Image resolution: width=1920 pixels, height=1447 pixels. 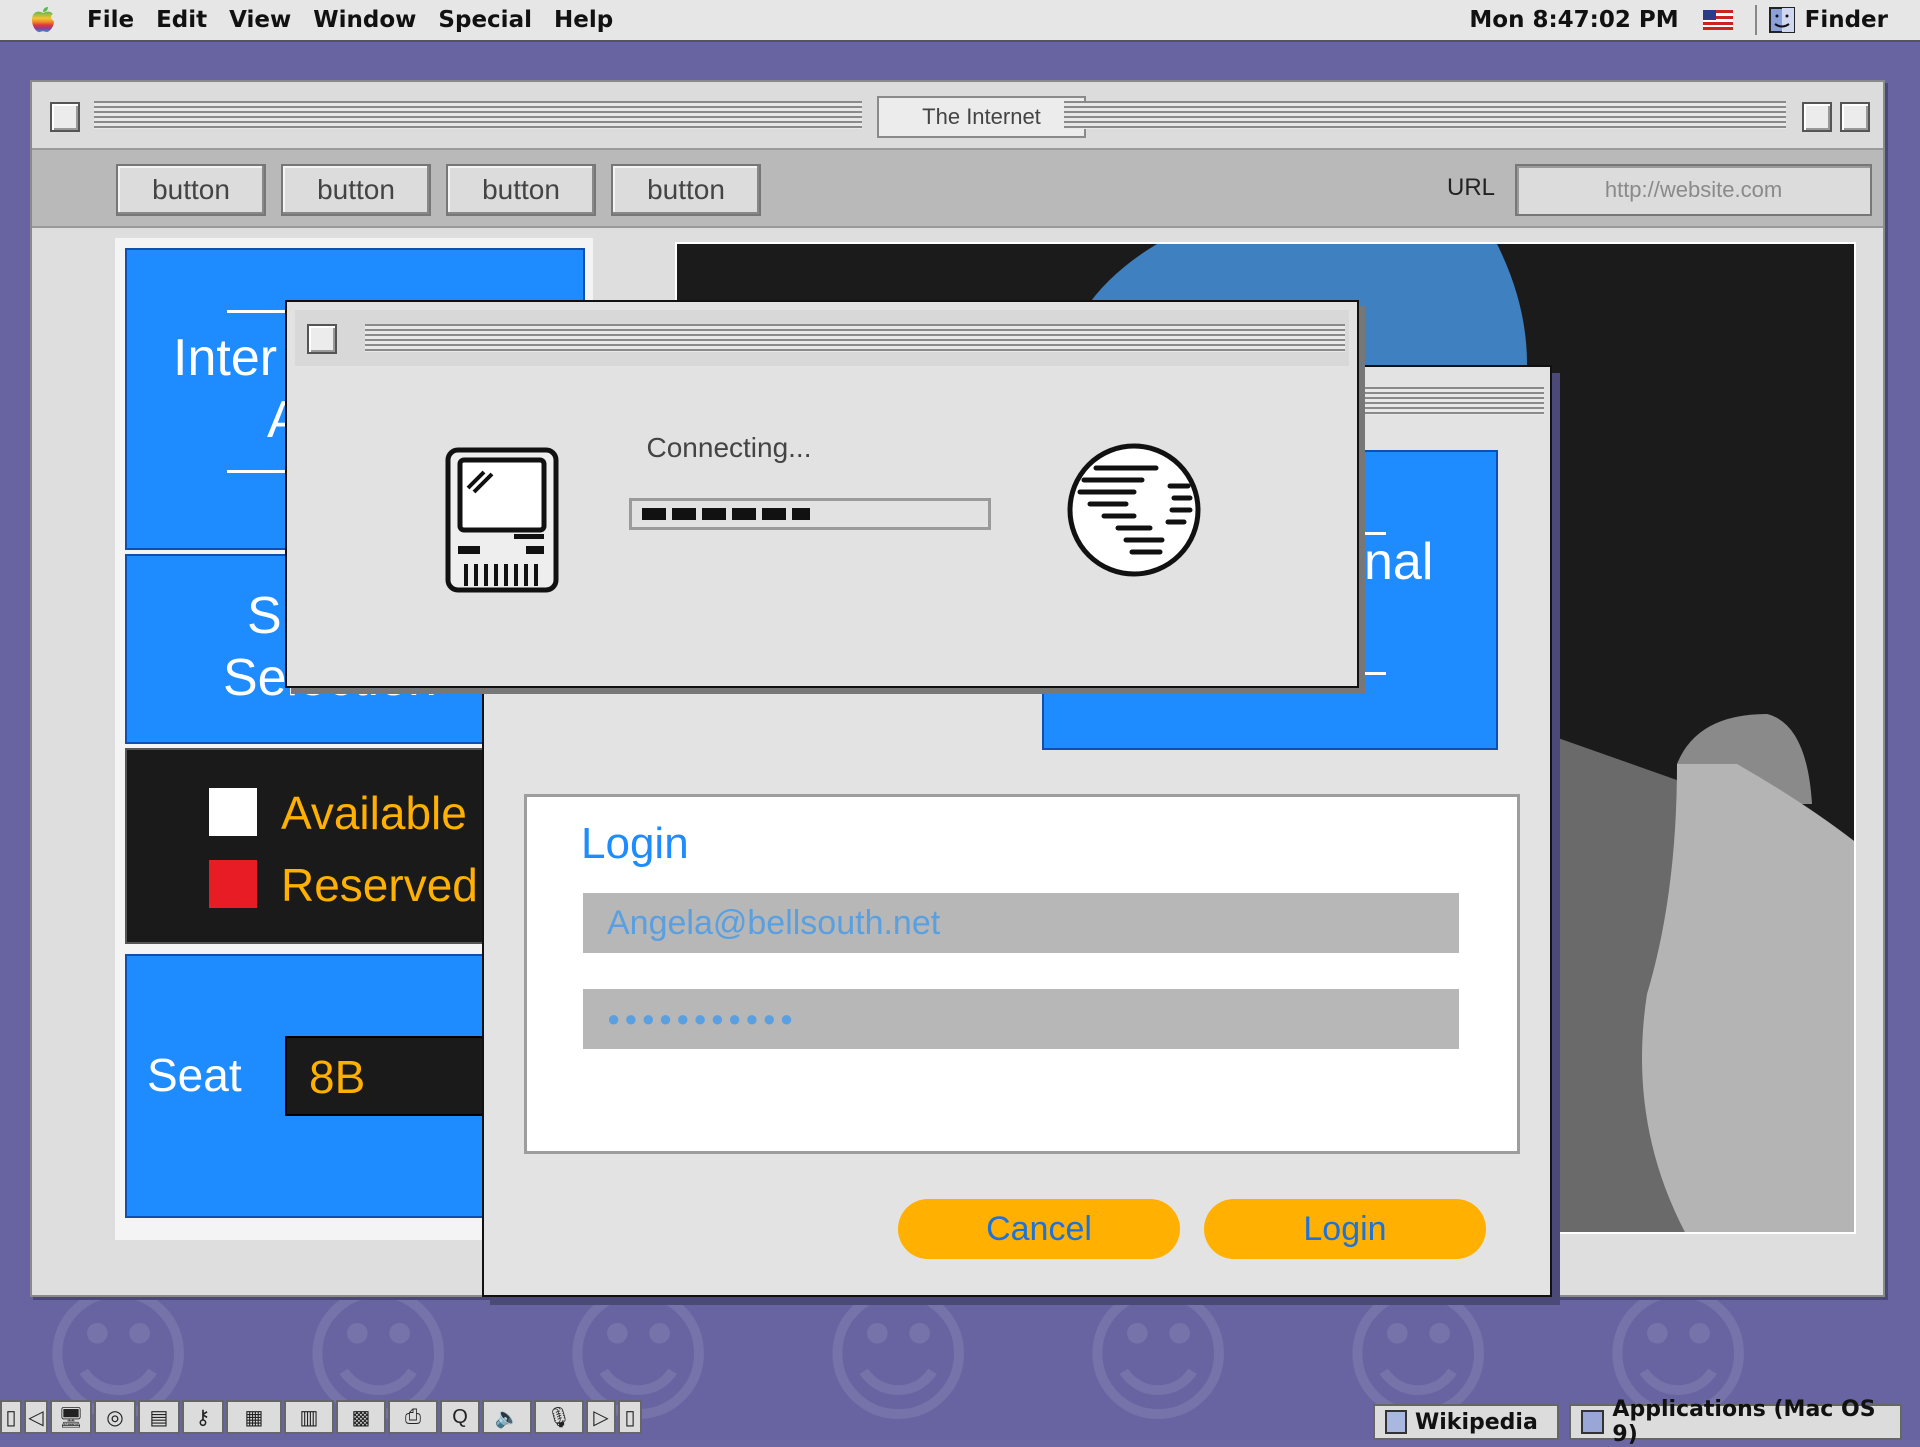 What do you see at coordinates (635, 843) in the screenshot?
I see `login-title: Login` at bounding box center [635, 843].